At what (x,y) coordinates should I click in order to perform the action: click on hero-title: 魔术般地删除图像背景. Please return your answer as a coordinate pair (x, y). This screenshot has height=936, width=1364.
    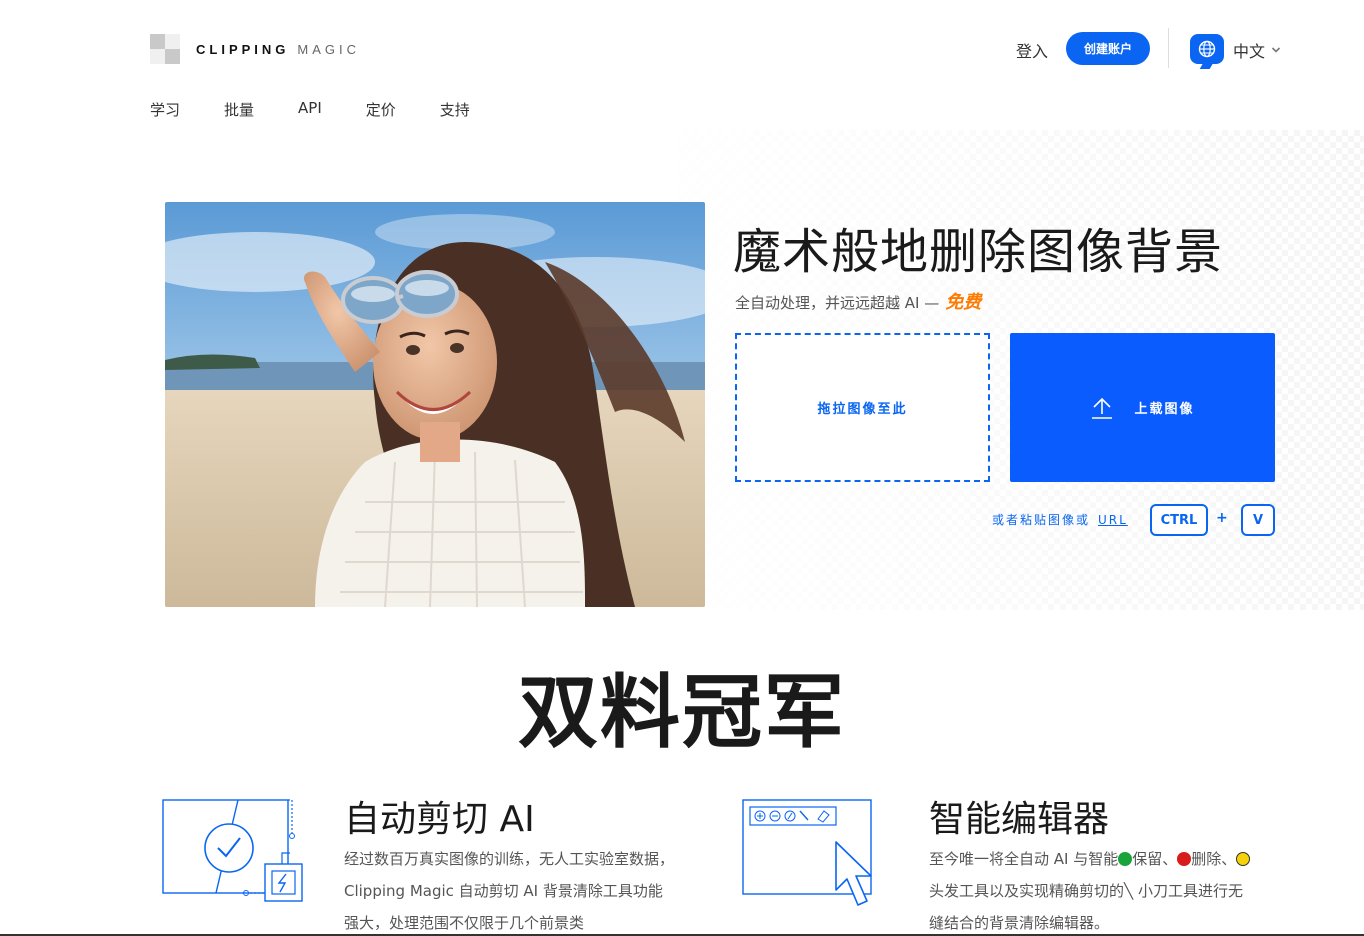
    Looking at the image, I should click on (978, 252).